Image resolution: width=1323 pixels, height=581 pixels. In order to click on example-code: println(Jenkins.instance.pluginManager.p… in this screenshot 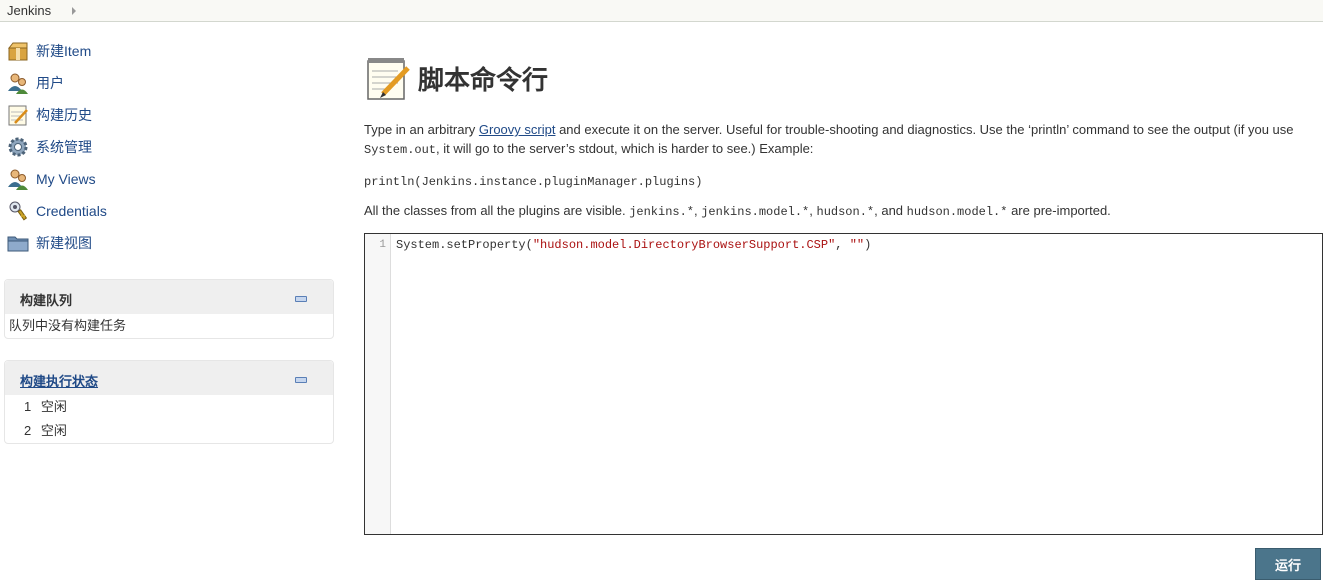, I will do `click(533, 182)`.